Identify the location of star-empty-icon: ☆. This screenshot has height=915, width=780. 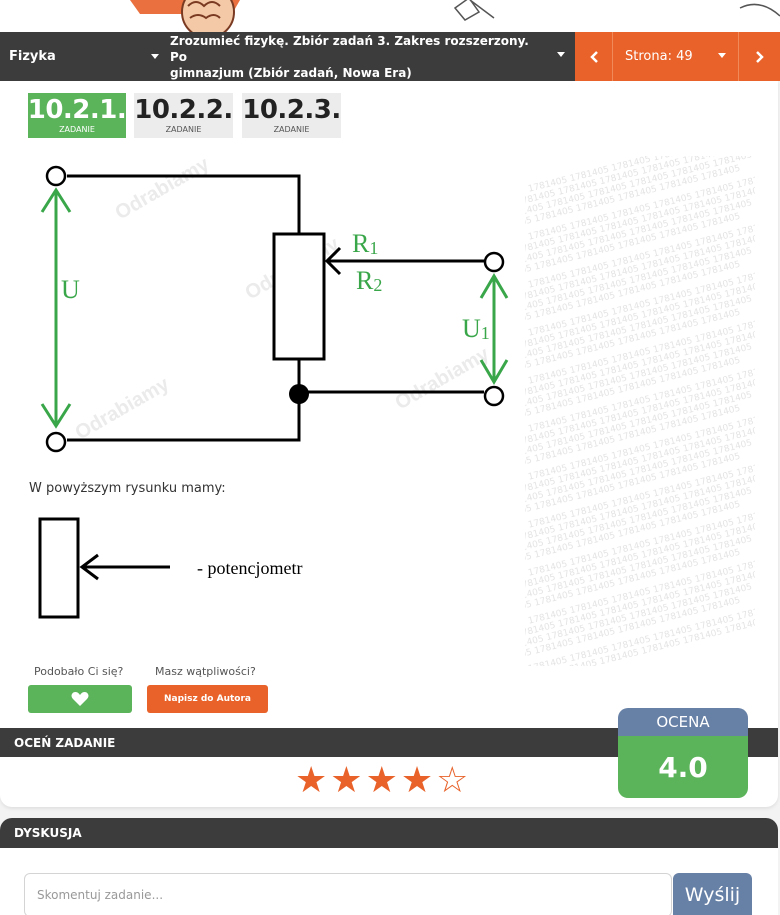
(452, 781).